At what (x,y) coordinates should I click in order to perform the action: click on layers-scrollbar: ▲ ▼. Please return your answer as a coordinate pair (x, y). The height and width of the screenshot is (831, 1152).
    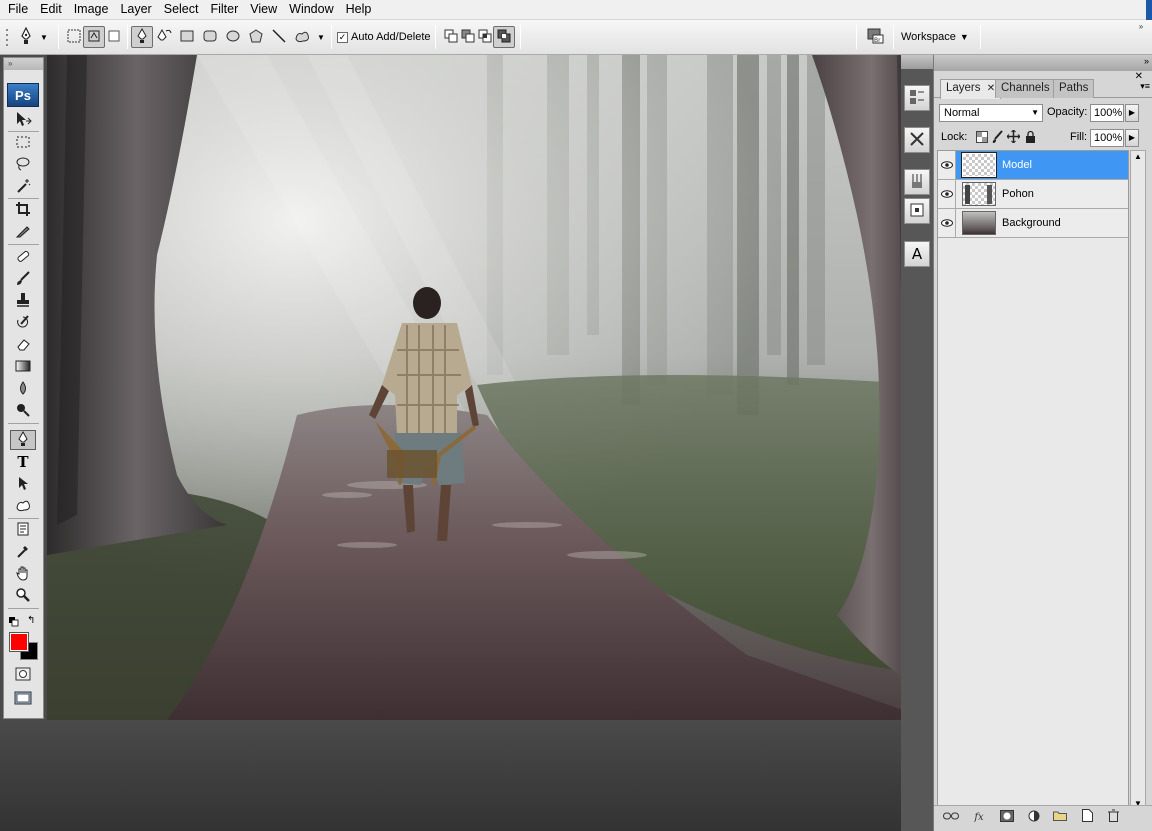
    Looking at the image, I should click on (1138, 480).